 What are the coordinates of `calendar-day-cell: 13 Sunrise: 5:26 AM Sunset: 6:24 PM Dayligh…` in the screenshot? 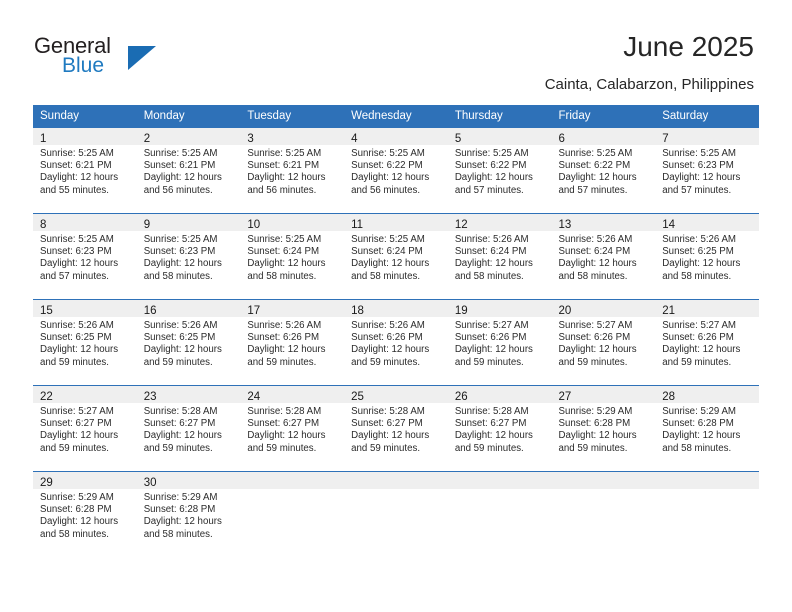 It's located at (603, 256).